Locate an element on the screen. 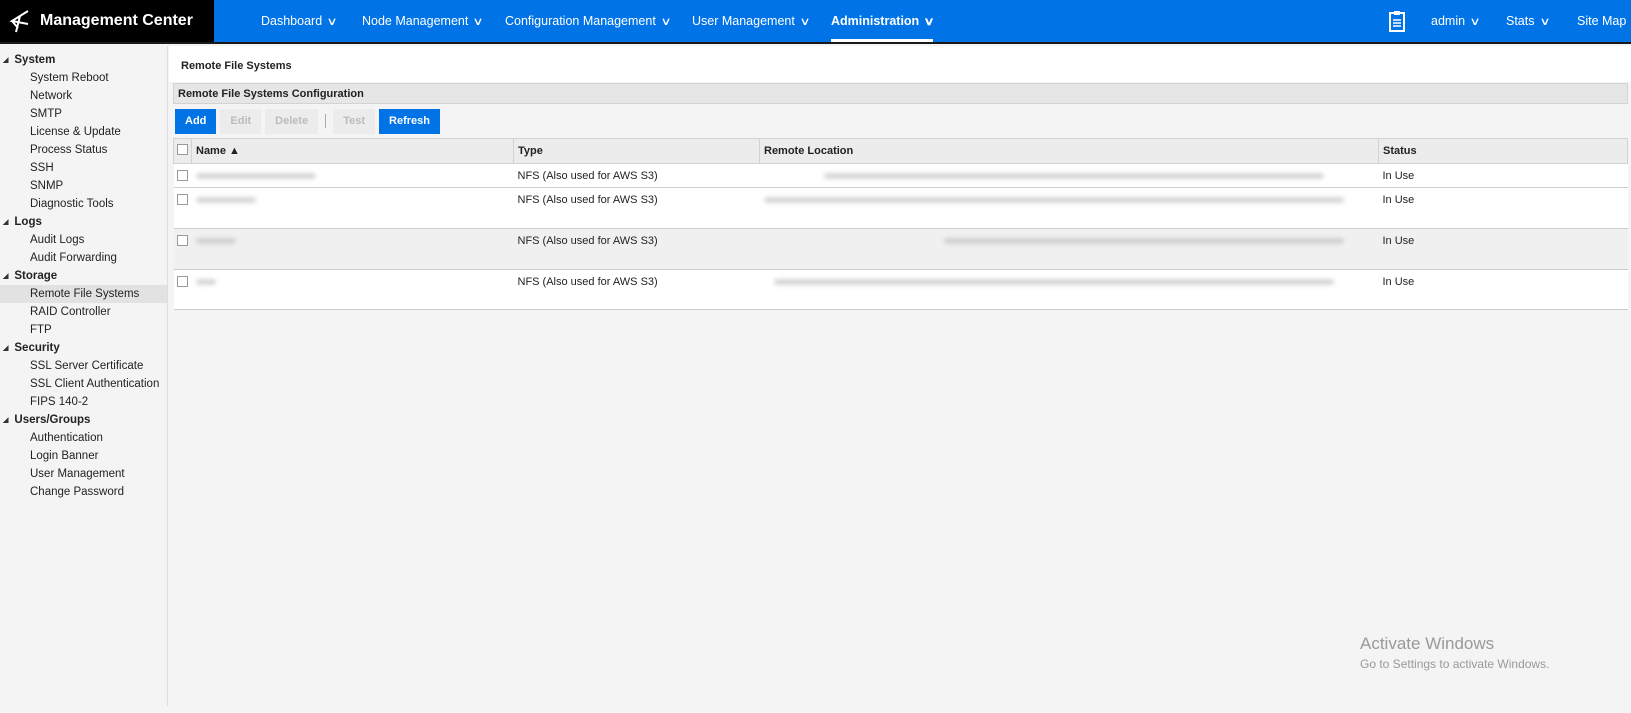  sidebar-item-change-password: Change Password is located at coordinates (83, 492).